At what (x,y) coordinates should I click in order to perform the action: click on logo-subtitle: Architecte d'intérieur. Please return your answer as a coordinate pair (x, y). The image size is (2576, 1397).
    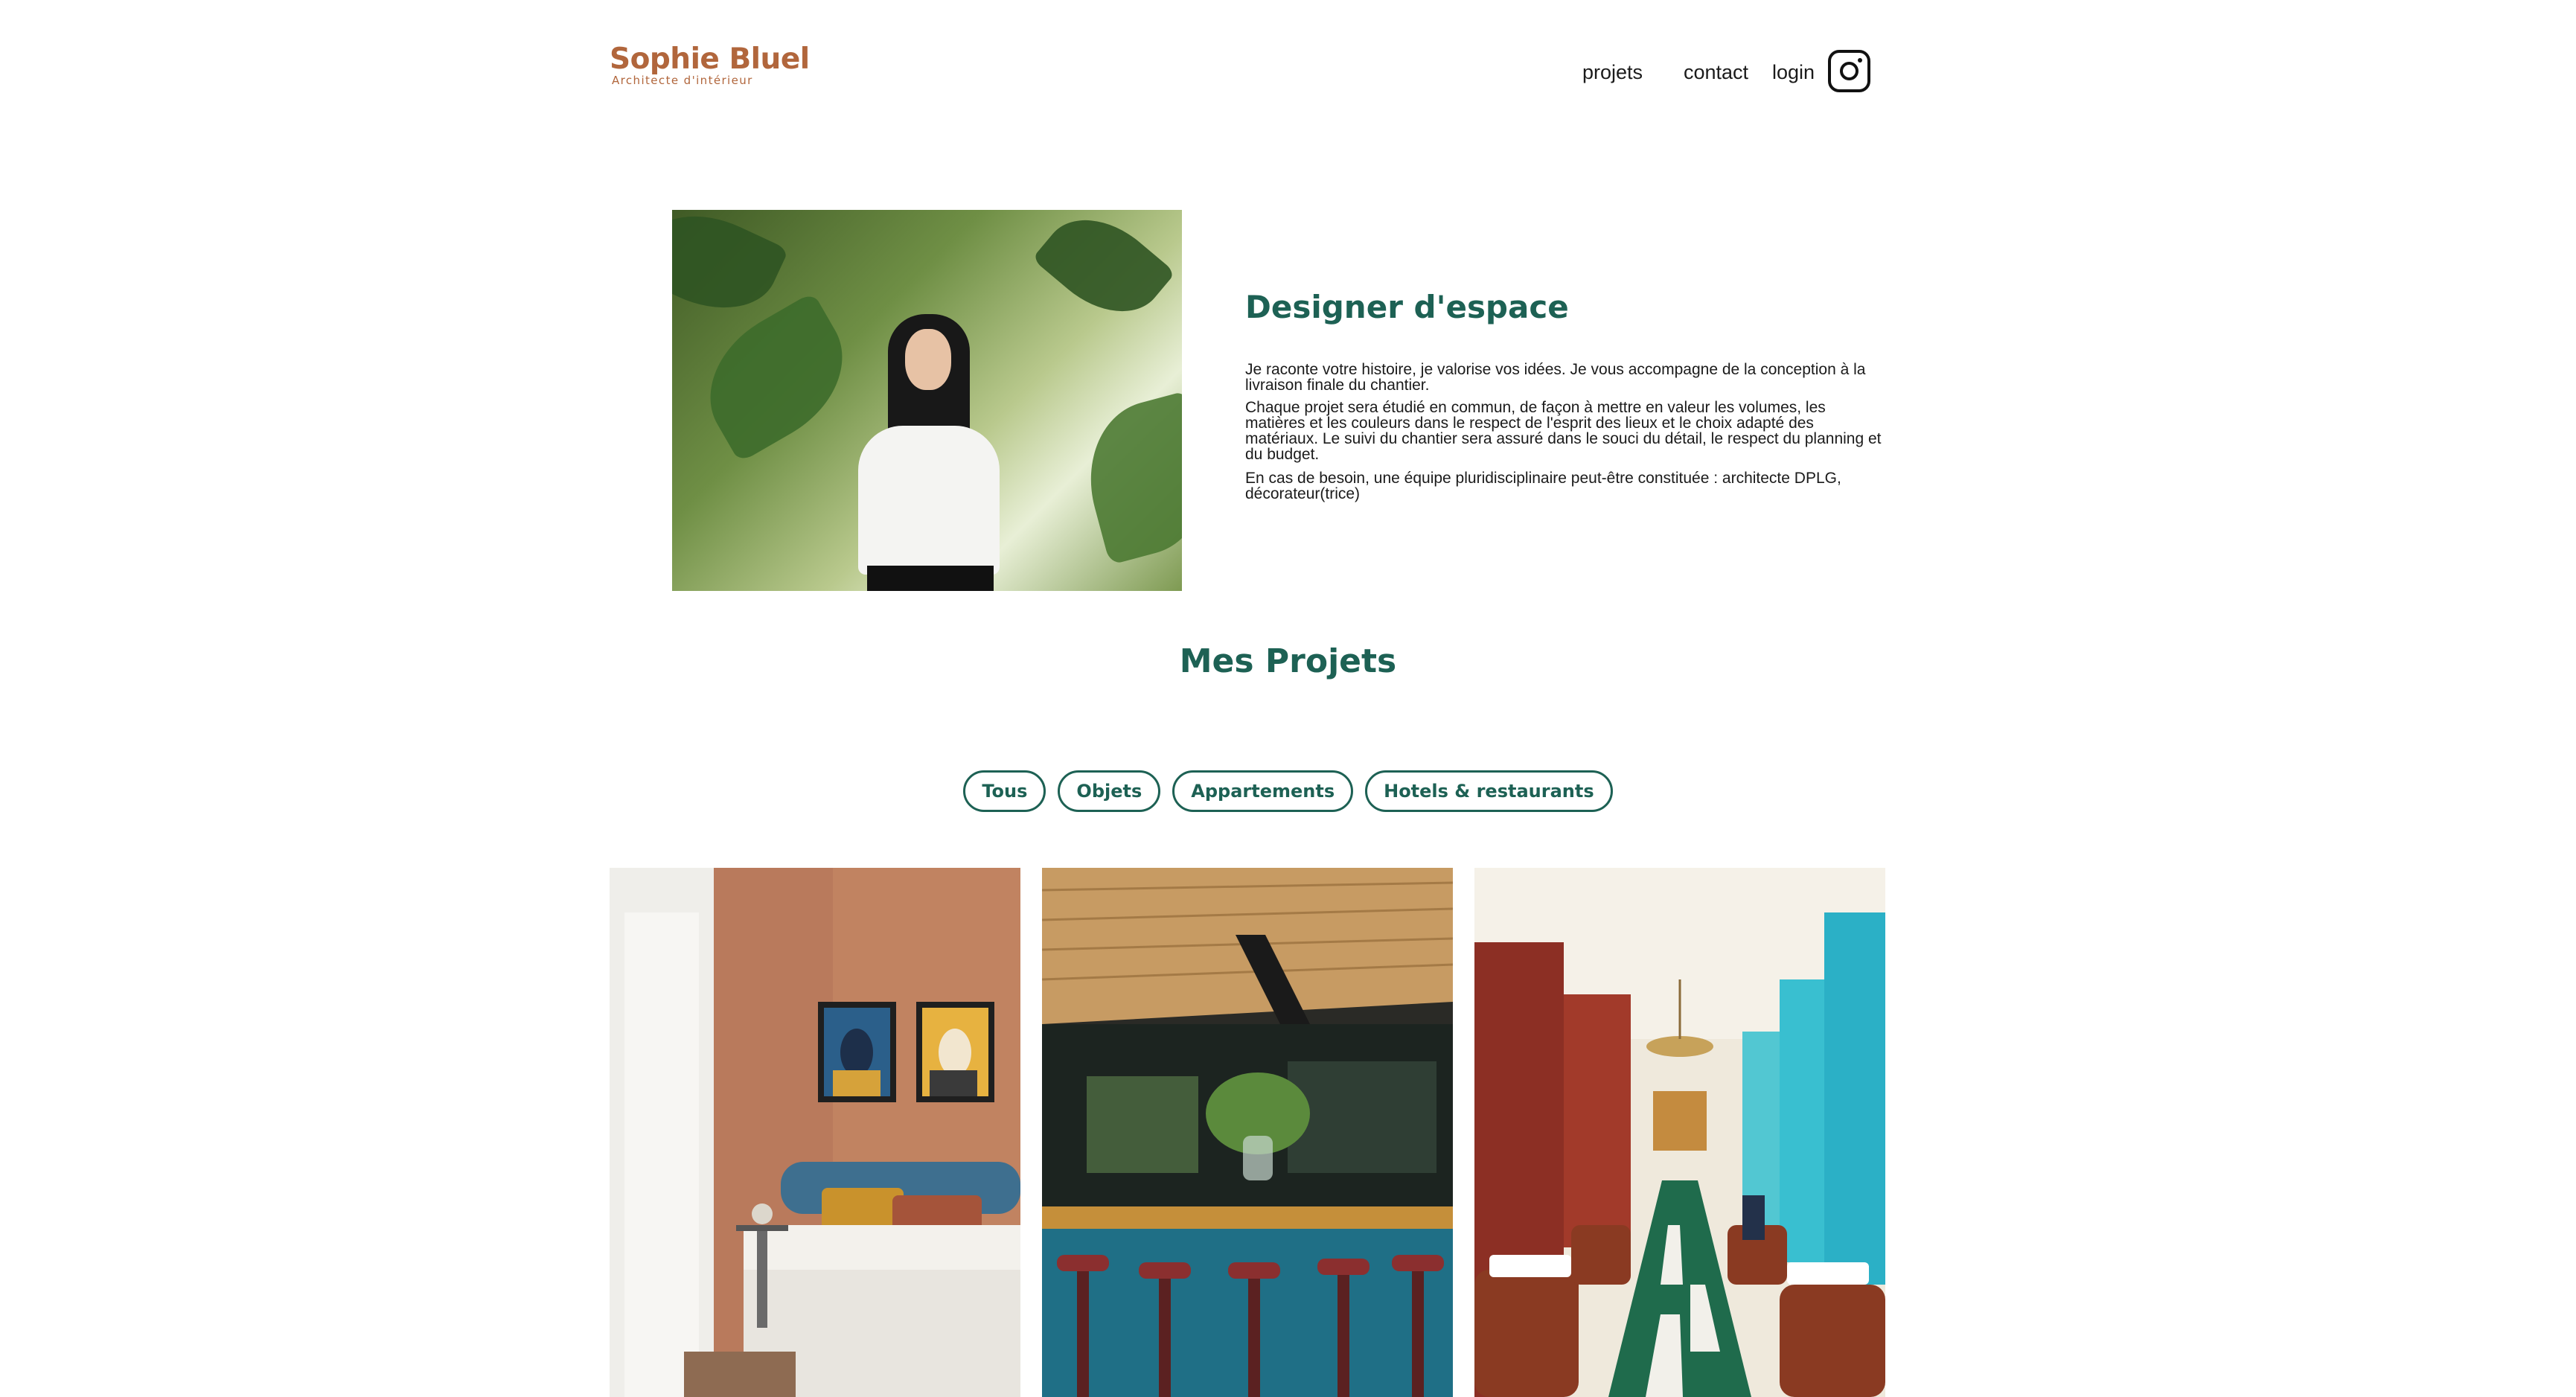
    Looking at the image, I should click on (682, 80).